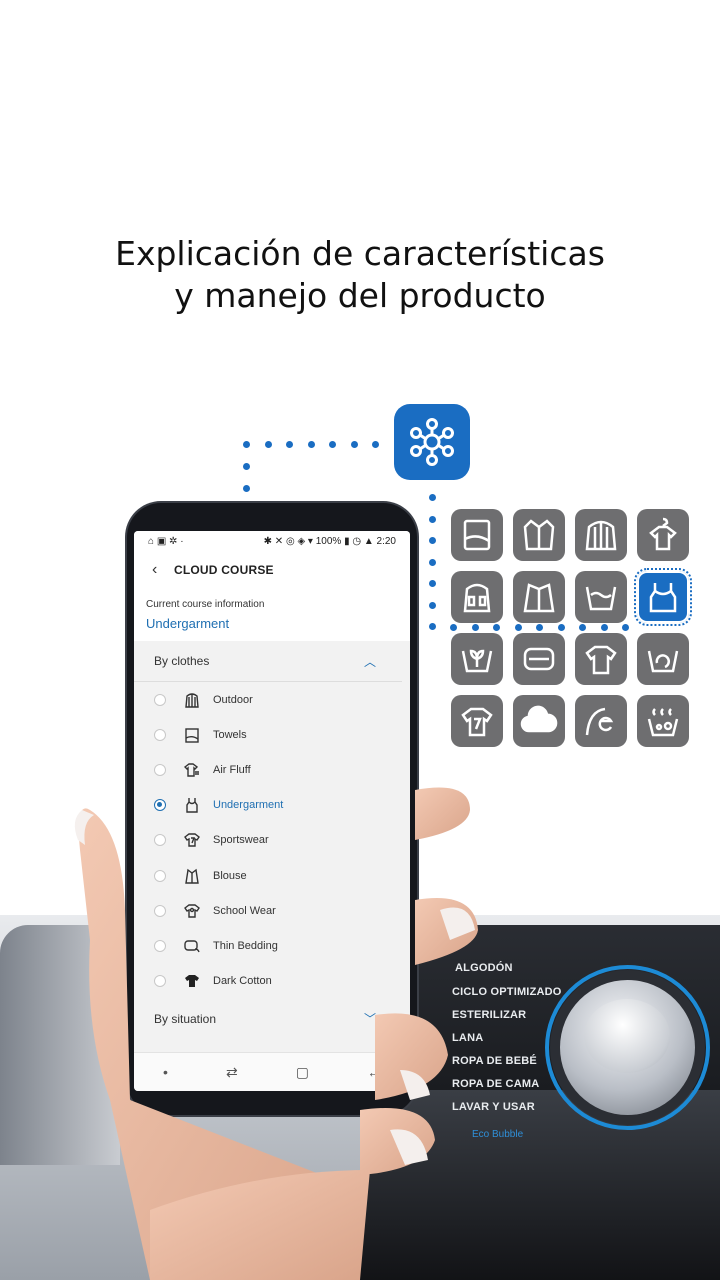  I want to click on tank-top-icon, so click(663, 597).